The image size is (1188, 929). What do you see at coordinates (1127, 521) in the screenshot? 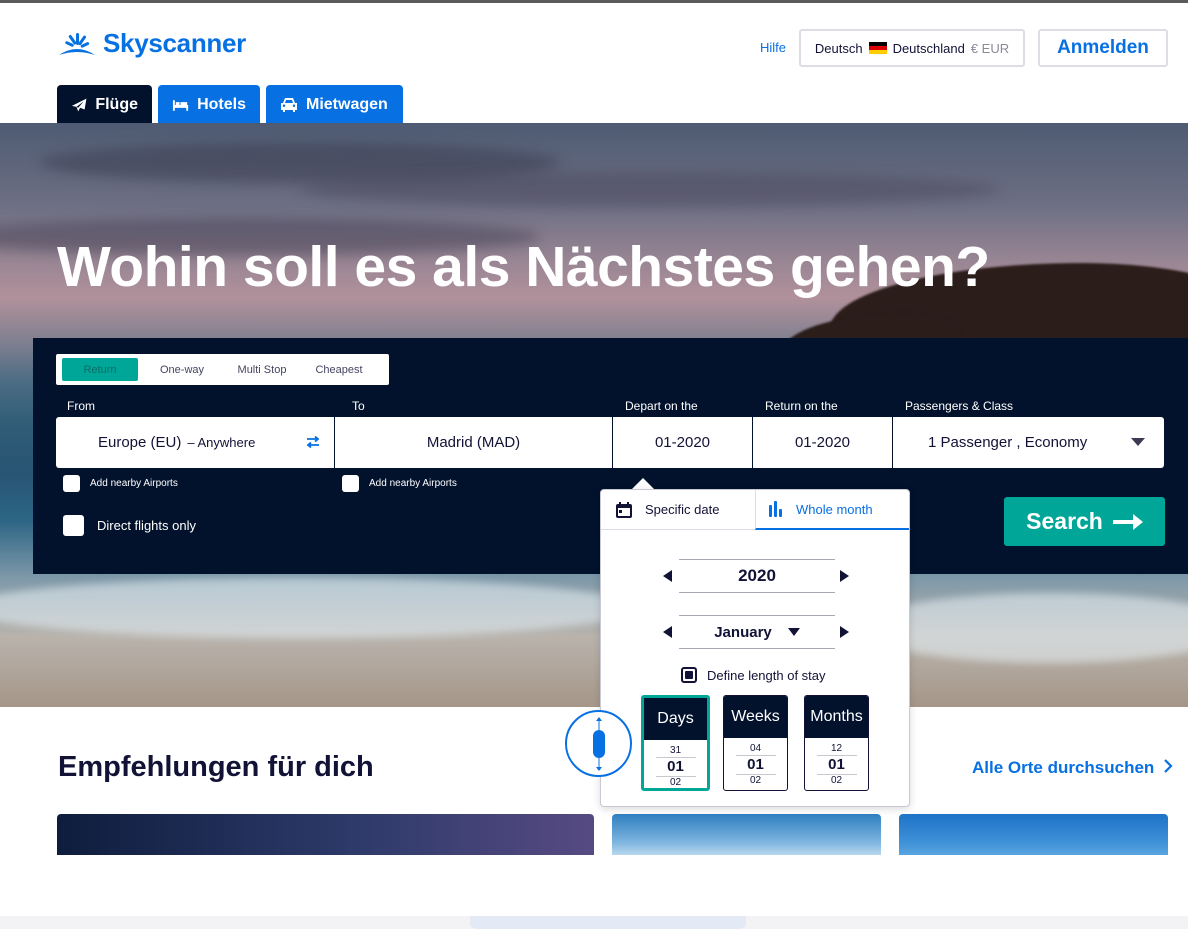
I see `arrow-right-icon` at bounding box center [1127, 521].